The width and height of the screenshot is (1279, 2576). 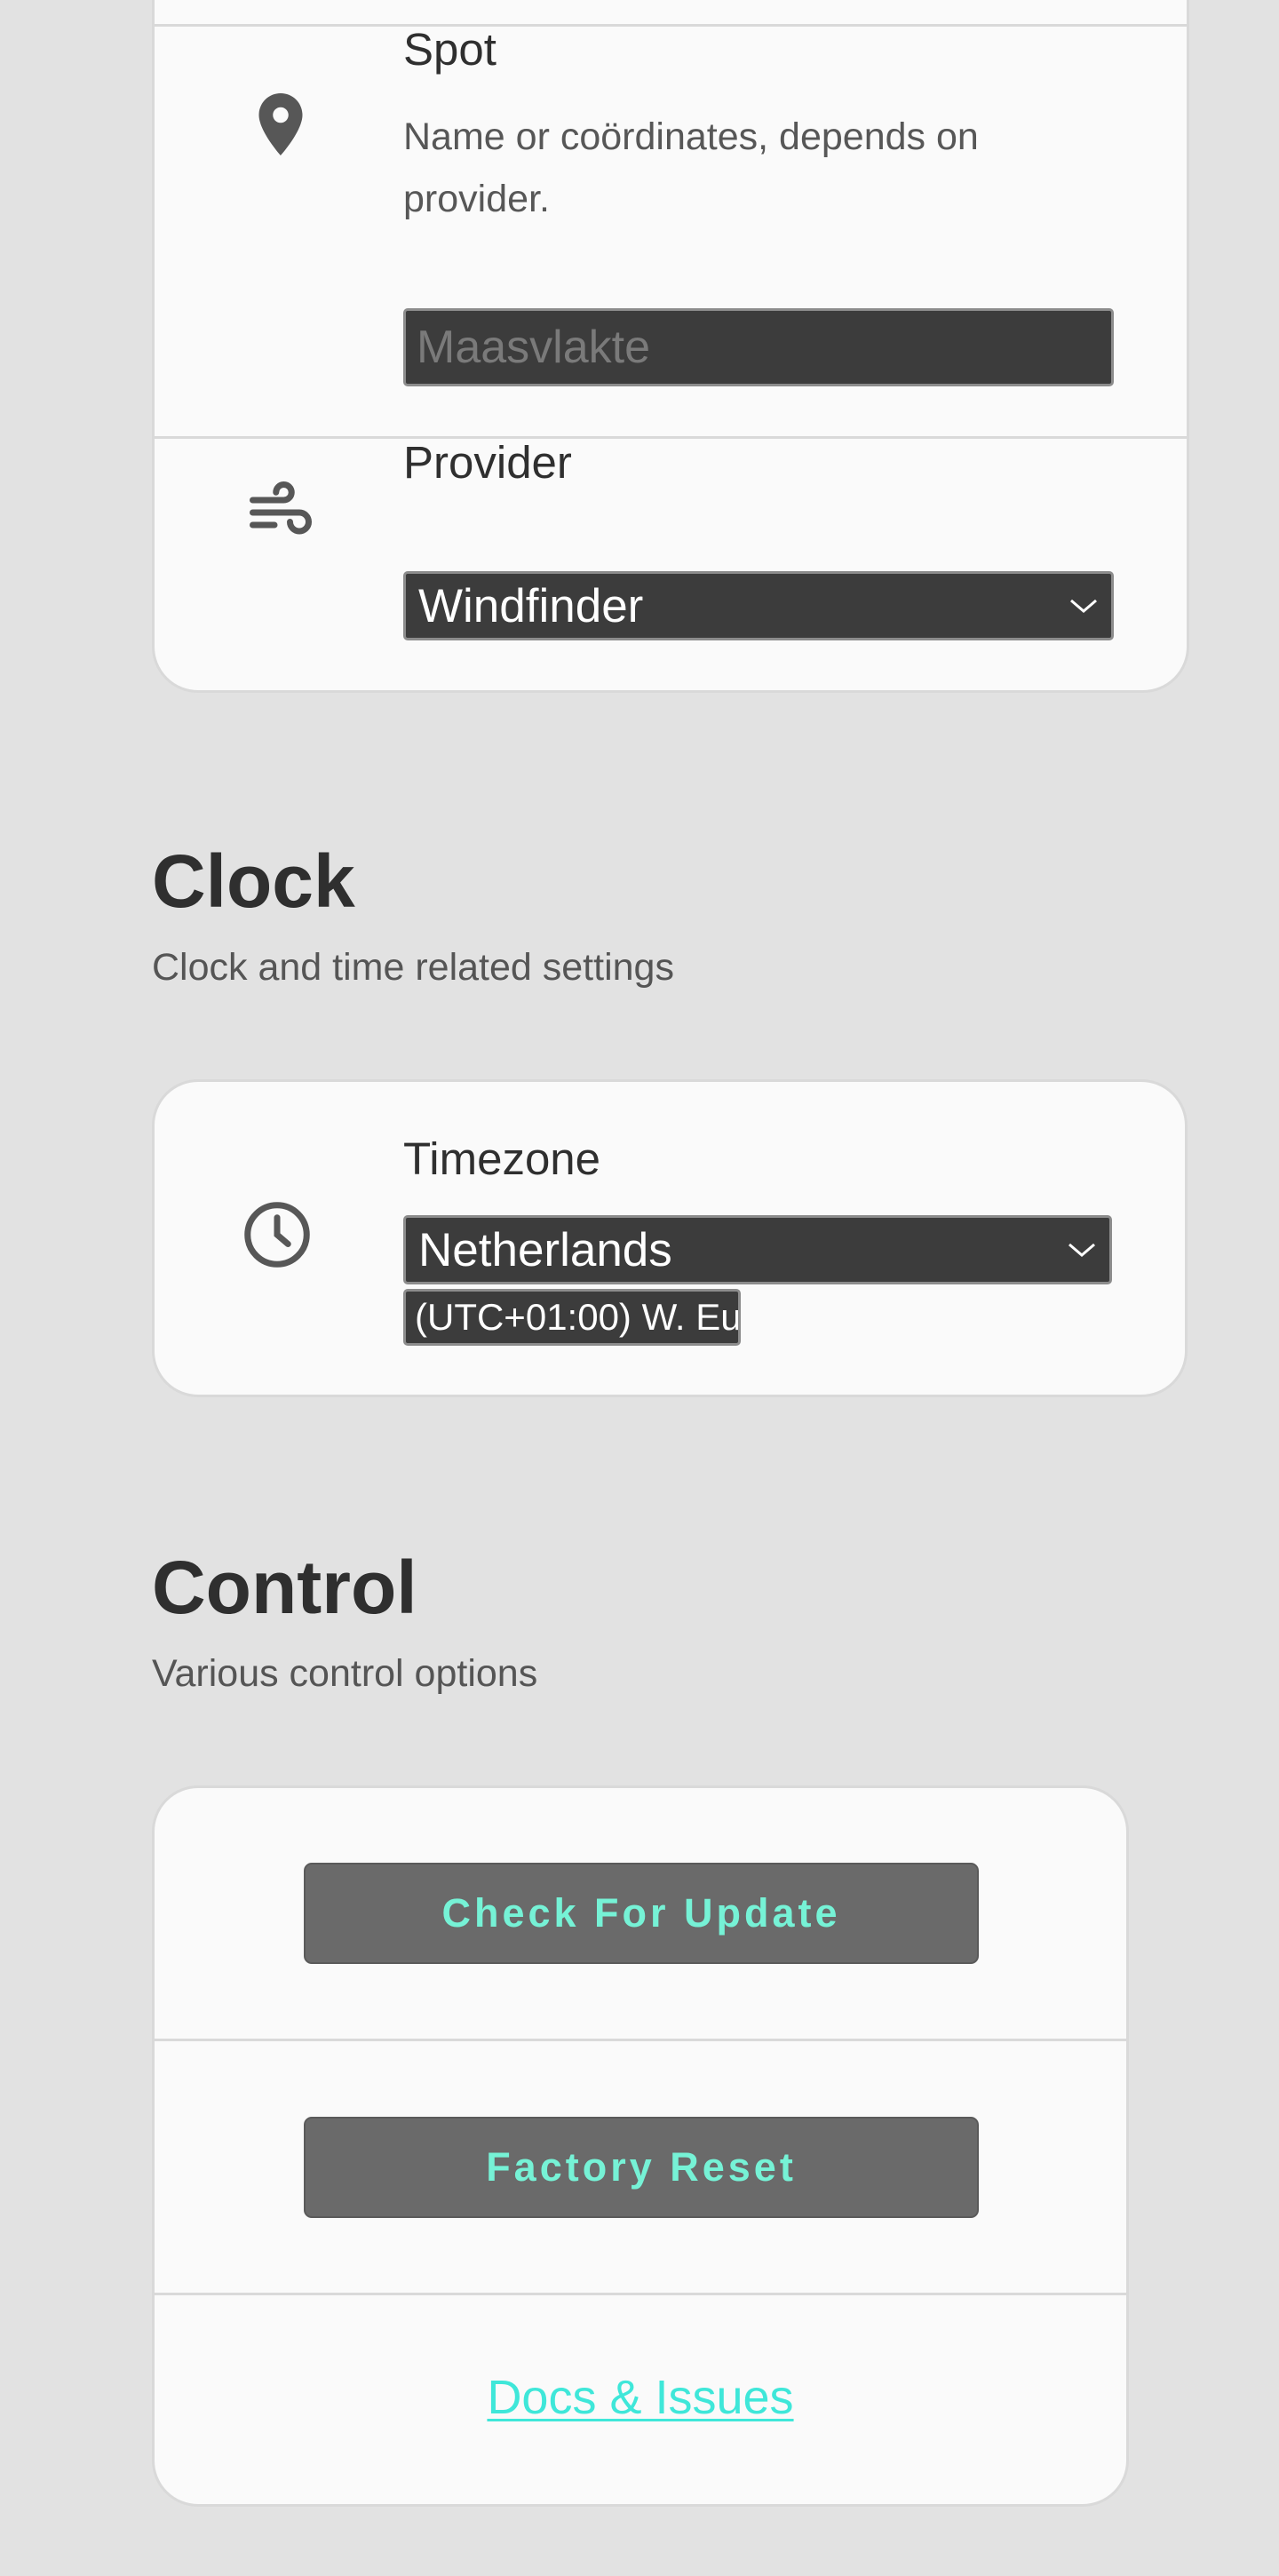 What do you see at coordinates (450, 49) in the screenshot?
I see `spot-label: Spot` at bounding box center [450, 49].